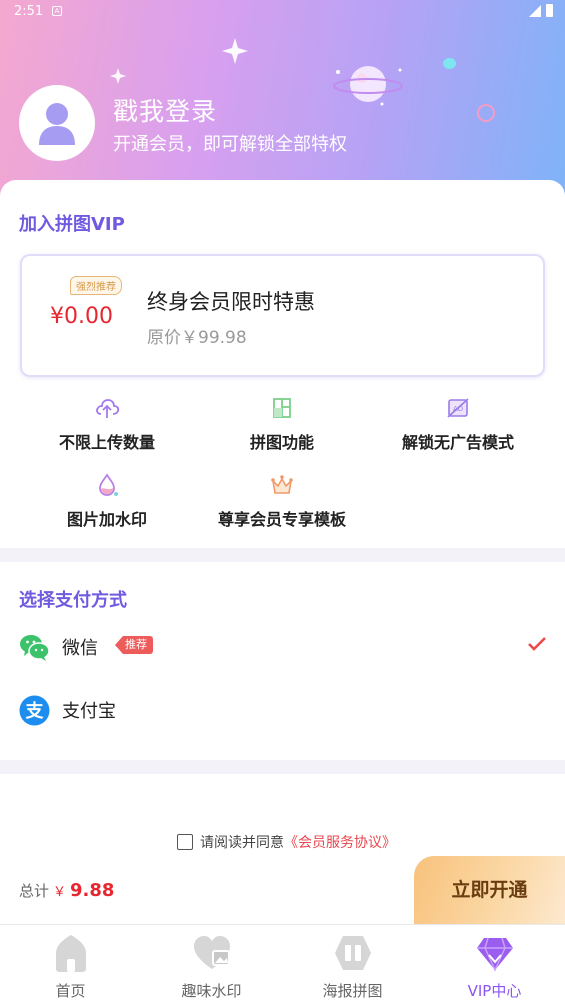 This screenshot has width=565, height=1004. Describe the element at coordinates (80, 648) in the screenshot. I see `payment-label-wechat: 微信` at that location.